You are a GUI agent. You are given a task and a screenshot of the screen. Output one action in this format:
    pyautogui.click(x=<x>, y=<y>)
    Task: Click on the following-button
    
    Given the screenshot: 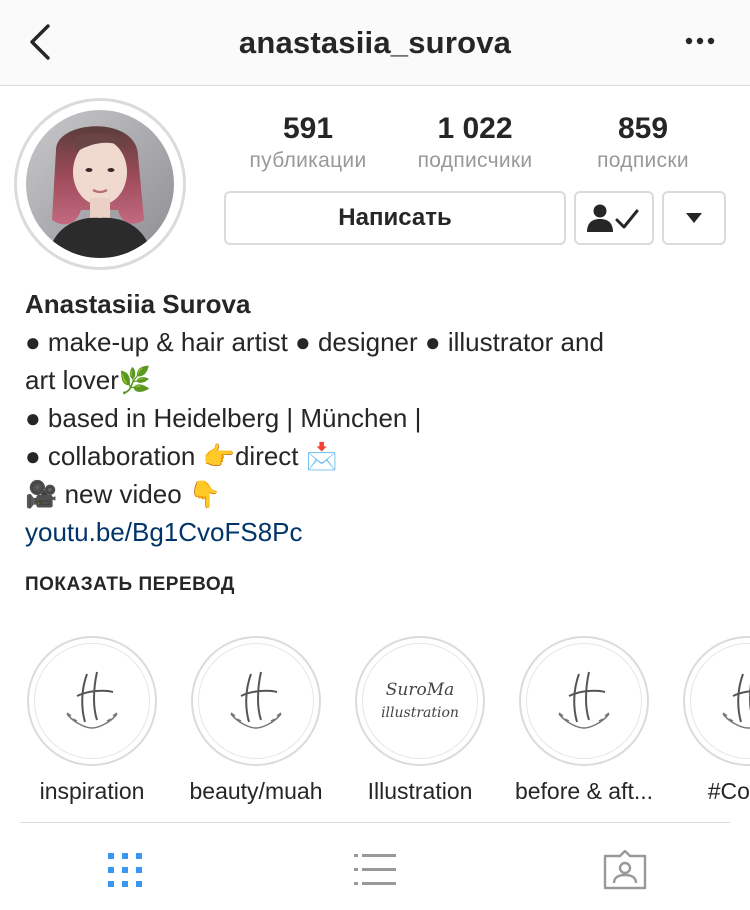 What is the action you would take?
    pyautogui.click(x=614, y=218)
    